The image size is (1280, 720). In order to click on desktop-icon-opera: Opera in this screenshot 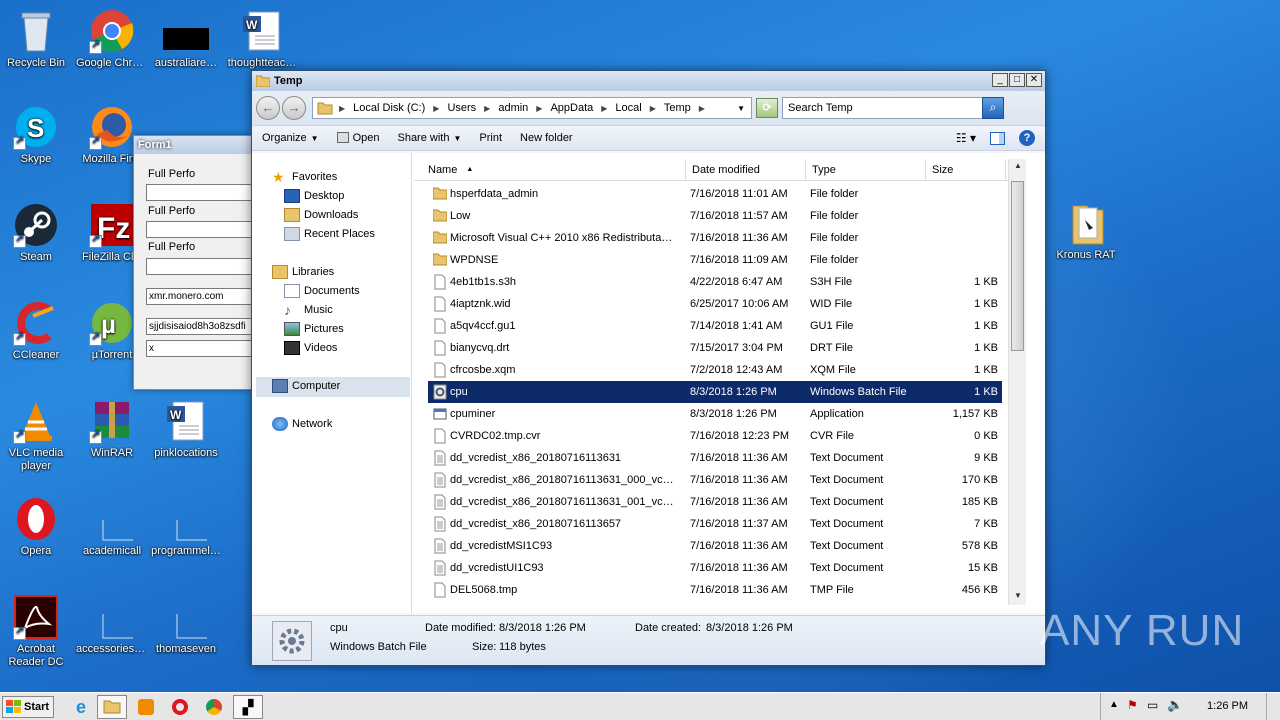, I will do `click(37, 527)`.